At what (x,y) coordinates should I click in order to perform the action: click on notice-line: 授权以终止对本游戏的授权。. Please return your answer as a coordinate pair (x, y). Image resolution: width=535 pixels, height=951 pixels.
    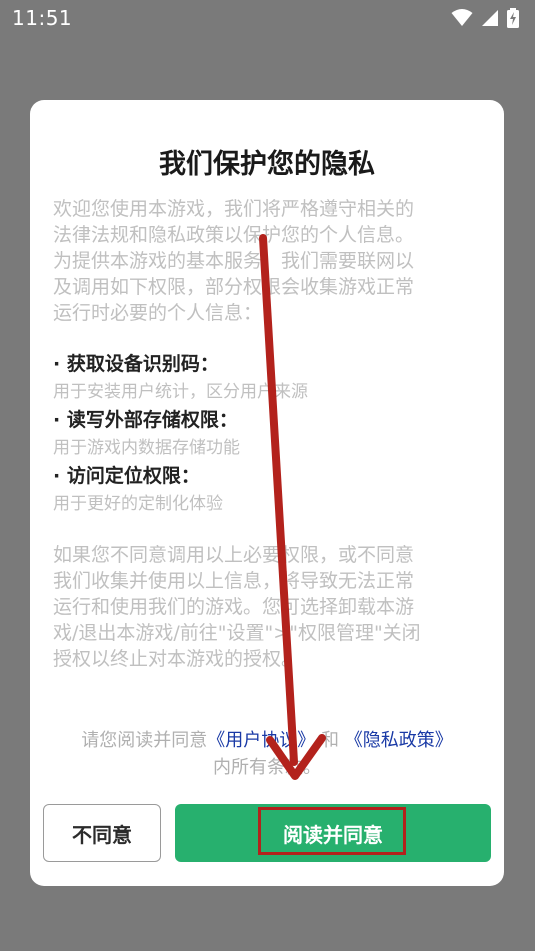
    Looking at the image, I should click on (177, 659).